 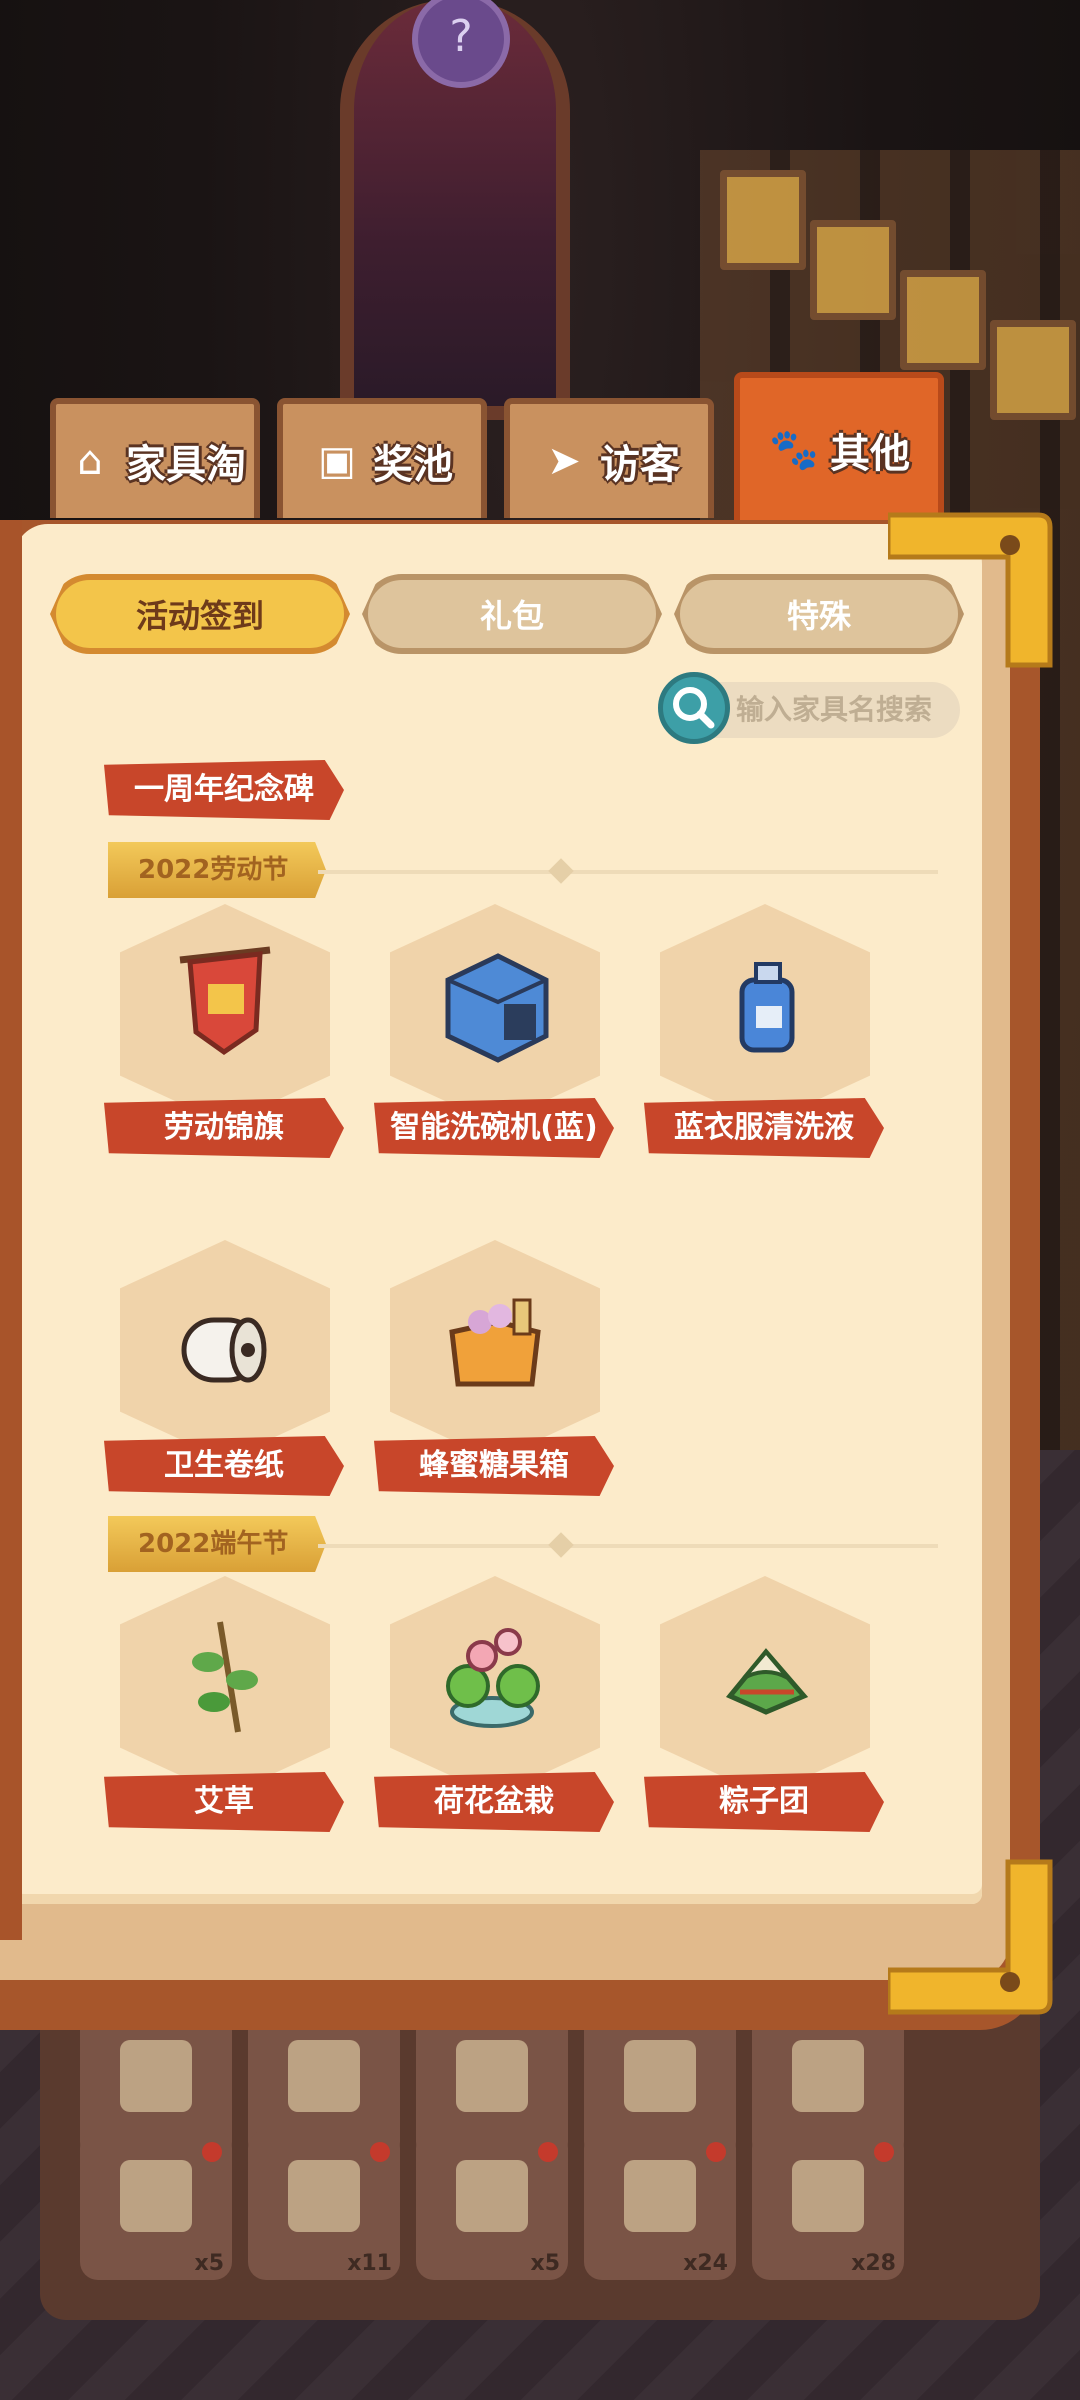 What do you see at coordinates (224, 790) in the screenshot?
I see `item-label: 一周年纪念碑` at bounding box center [224, 790].